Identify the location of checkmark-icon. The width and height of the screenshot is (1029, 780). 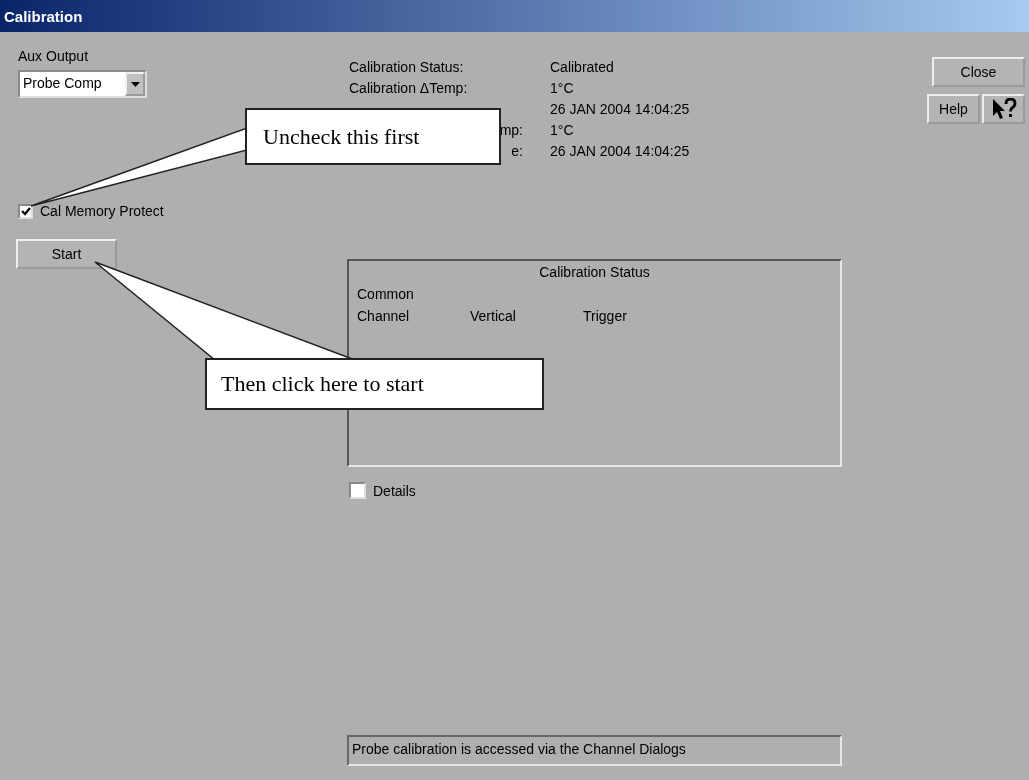
(25, 211).